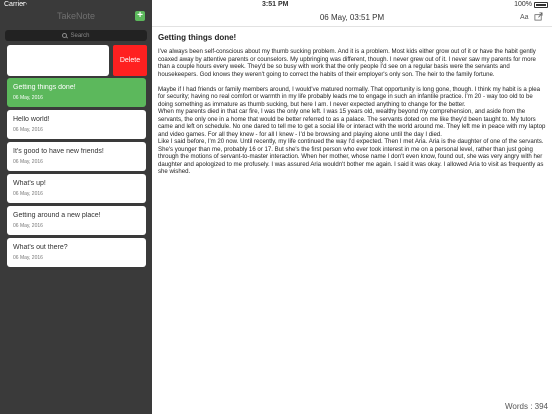 Image resolution: width=552 pixels, height=414 pixels. I want to click on list-item: Hello world! 06 May, 2016, so click(76, 124).